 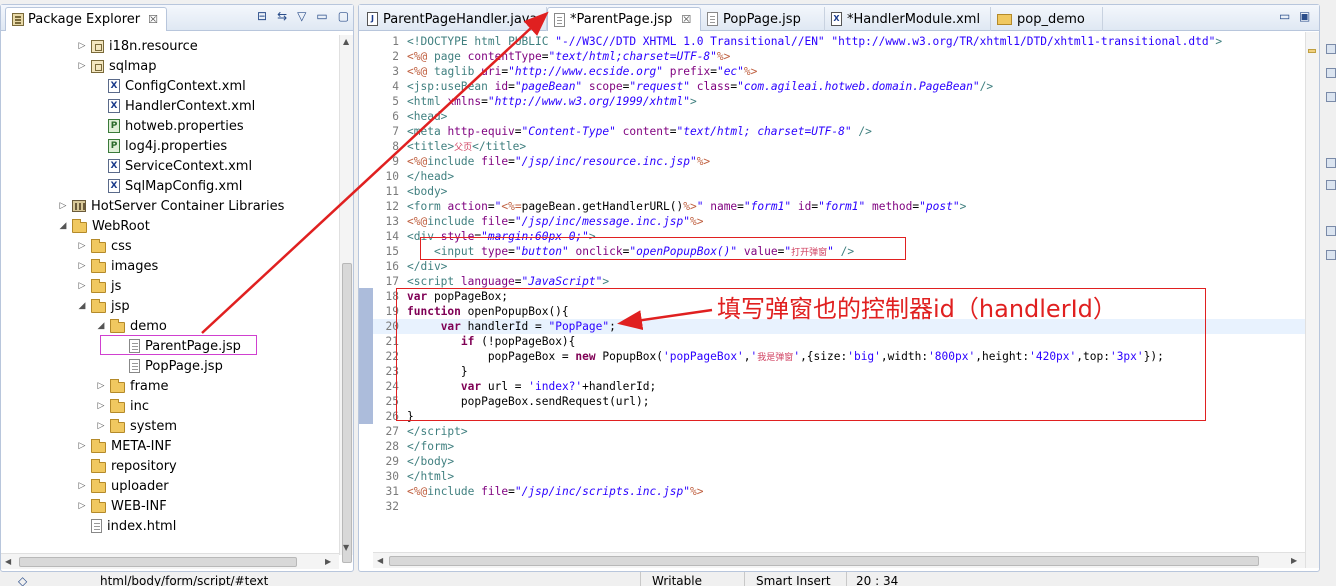 What do you see at coordinates (141, 446) in the screenshot?
I see `tree-item-label: META-INF` at bounding box center [141, 446].